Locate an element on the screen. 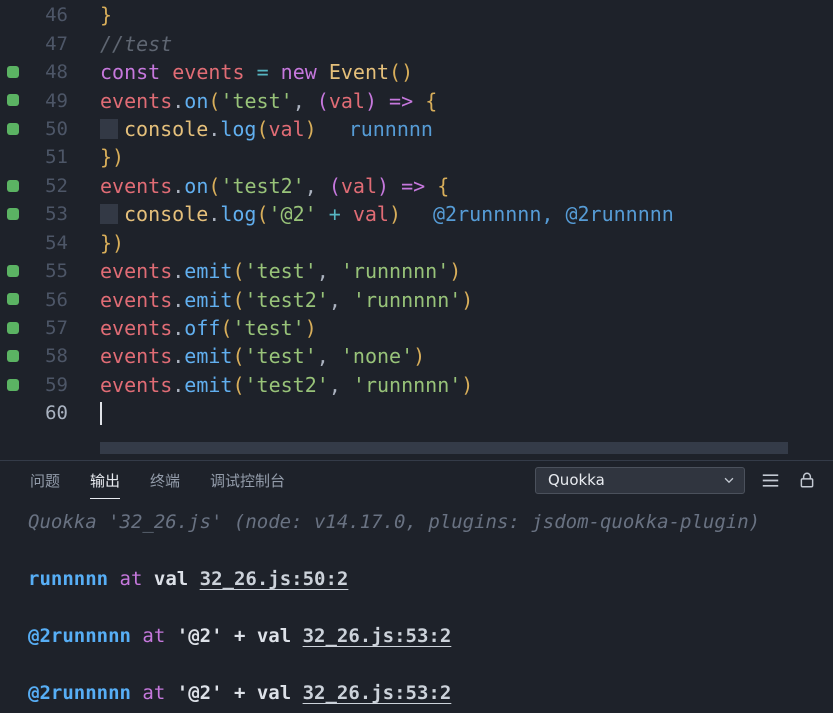  code-text: } is located at coordinates (106, 15).